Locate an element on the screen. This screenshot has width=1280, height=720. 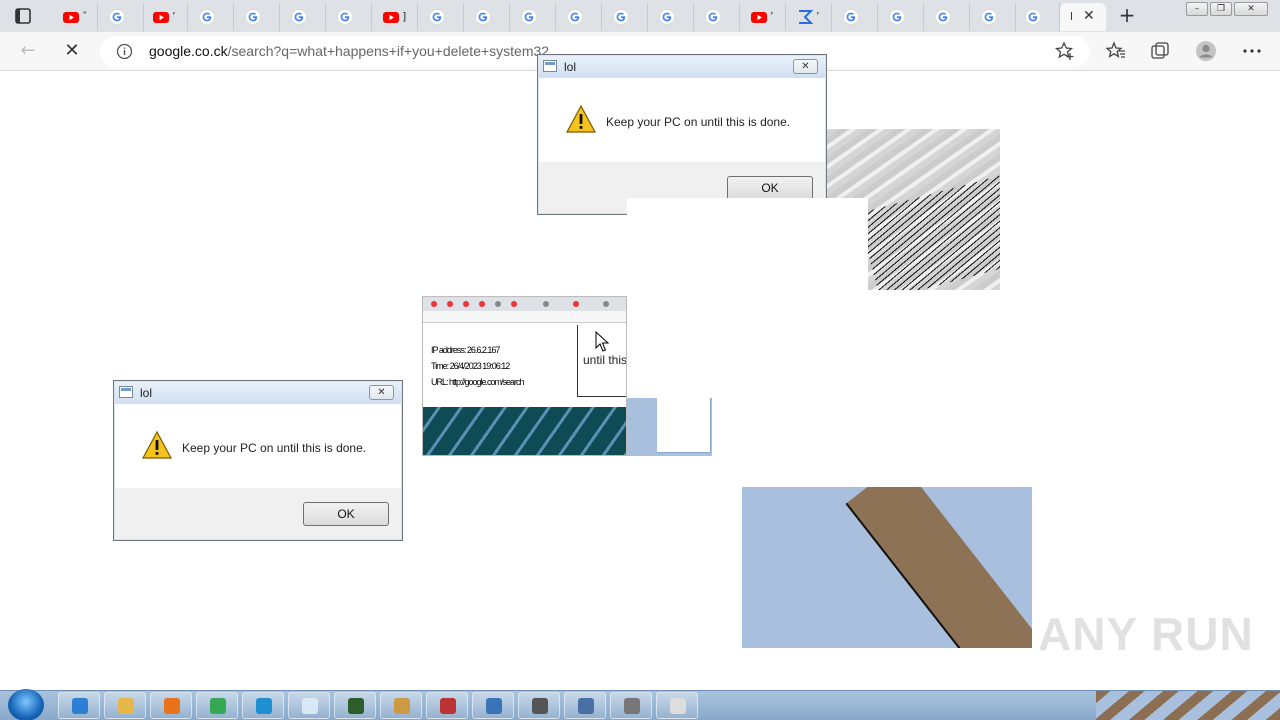
window-close-button: ✕ is located at coordinates (1251, 9).